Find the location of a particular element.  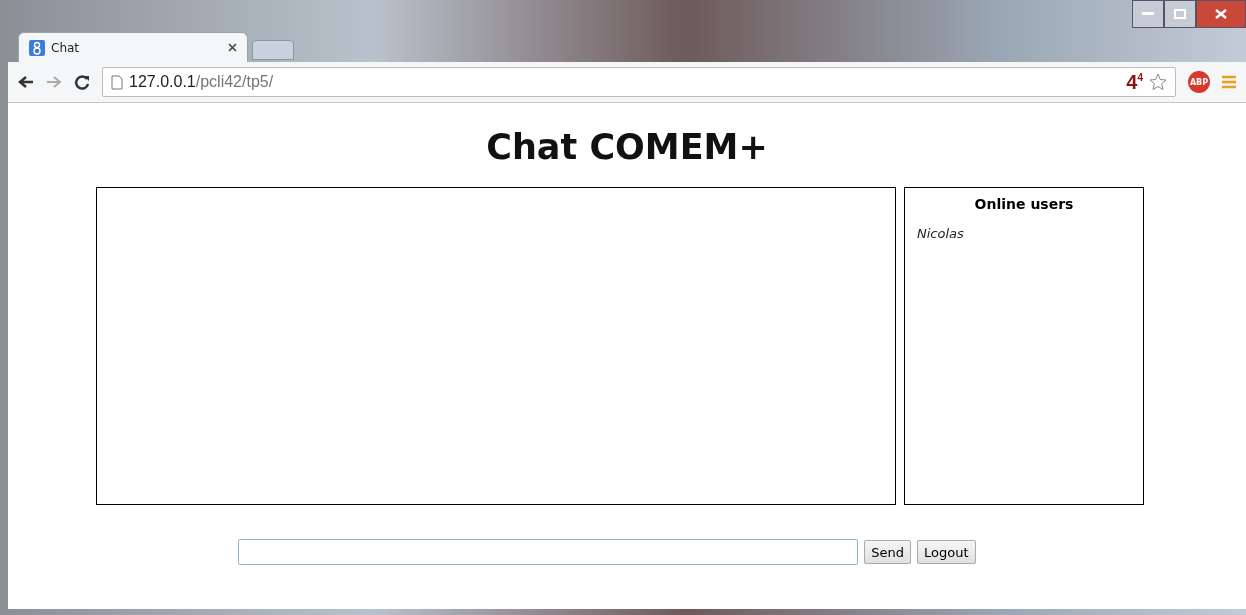

send-button: Send is located at coordinates (888, 552).